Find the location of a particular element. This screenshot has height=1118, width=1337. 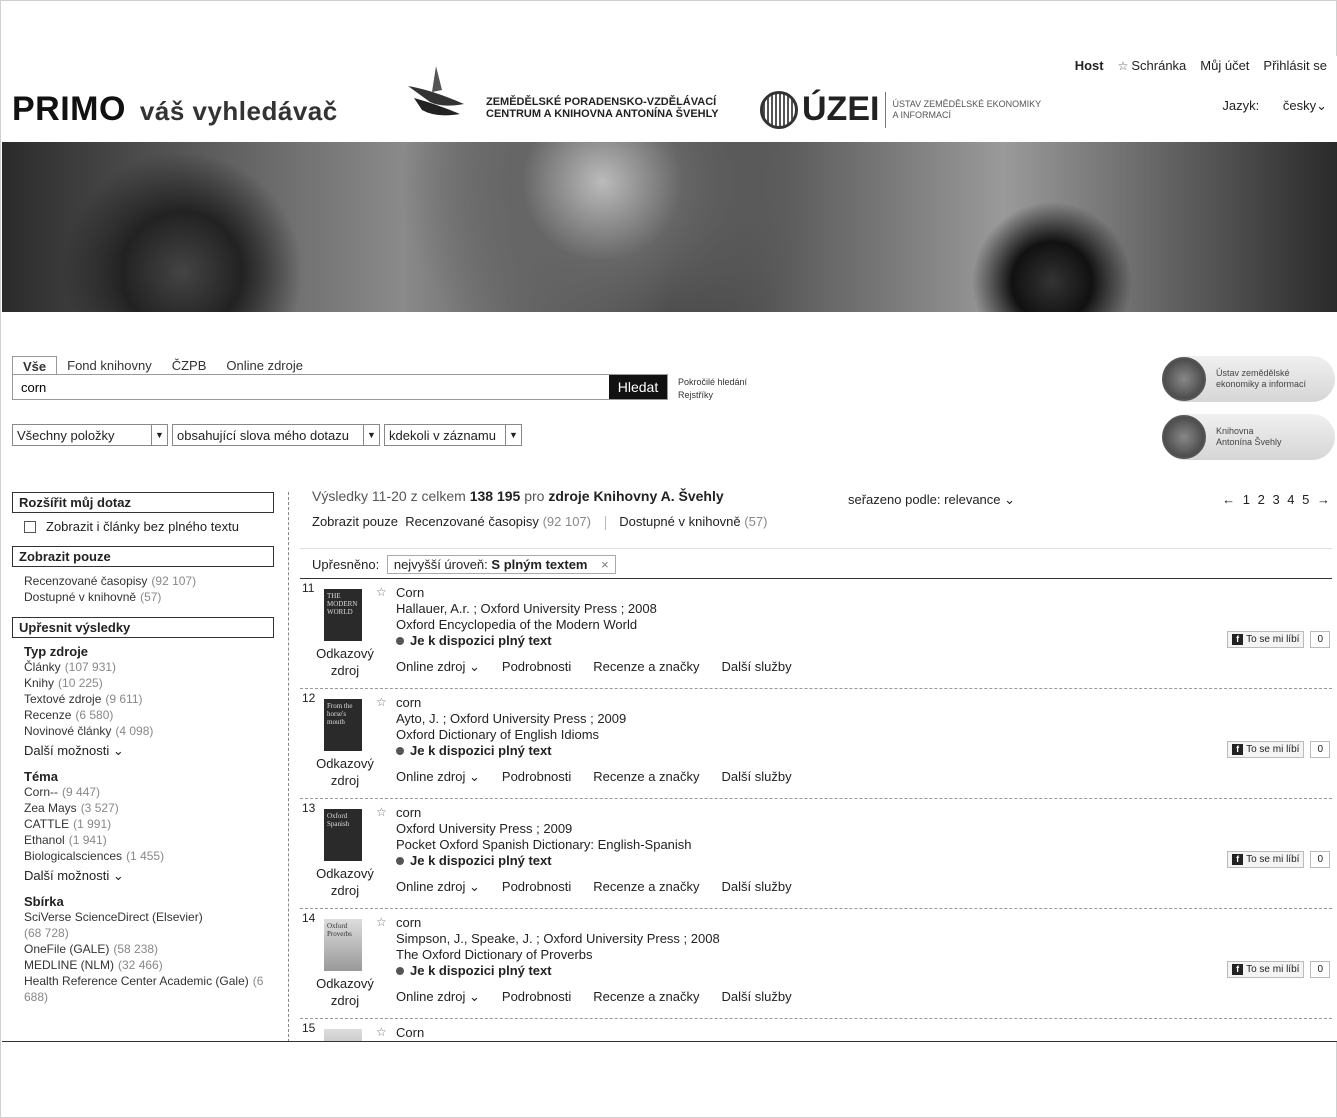

facet-topic-item: Corn-- (9 447) is located at coordinates (143, 792).